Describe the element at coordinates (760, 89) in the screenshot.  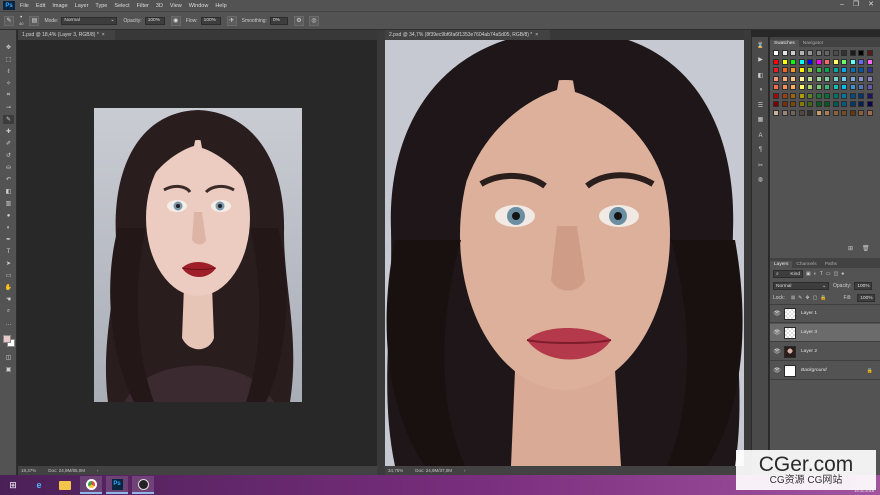
I see `adjustments-panel-icon: ◑` at that location.